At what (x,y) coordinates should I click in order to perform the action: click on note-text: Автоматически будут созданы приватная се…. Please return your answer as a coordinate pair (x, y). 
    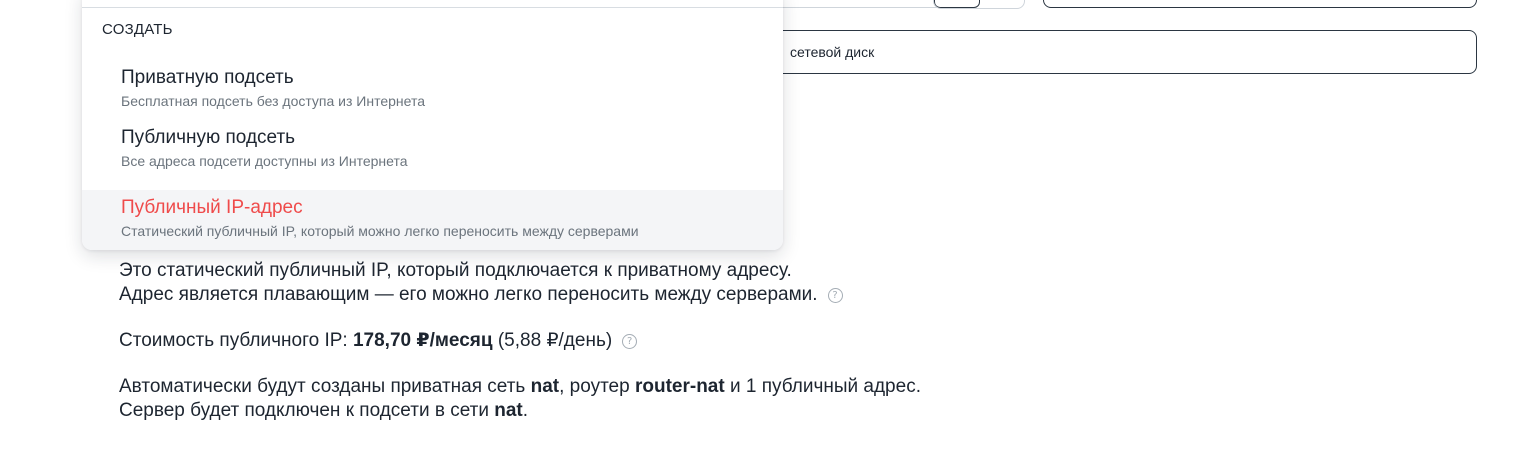
    Looking at the image, I should click on (325, 386).